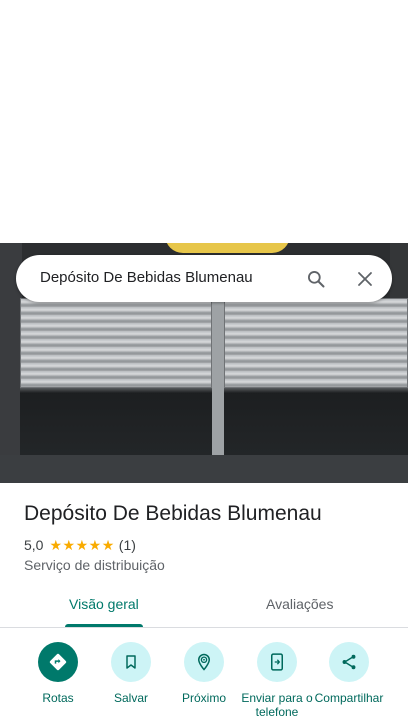  Describe the element at coordinates (204, 606) in the screenshot. I see `tab-bar: Visão geral Avaliações` at that location.